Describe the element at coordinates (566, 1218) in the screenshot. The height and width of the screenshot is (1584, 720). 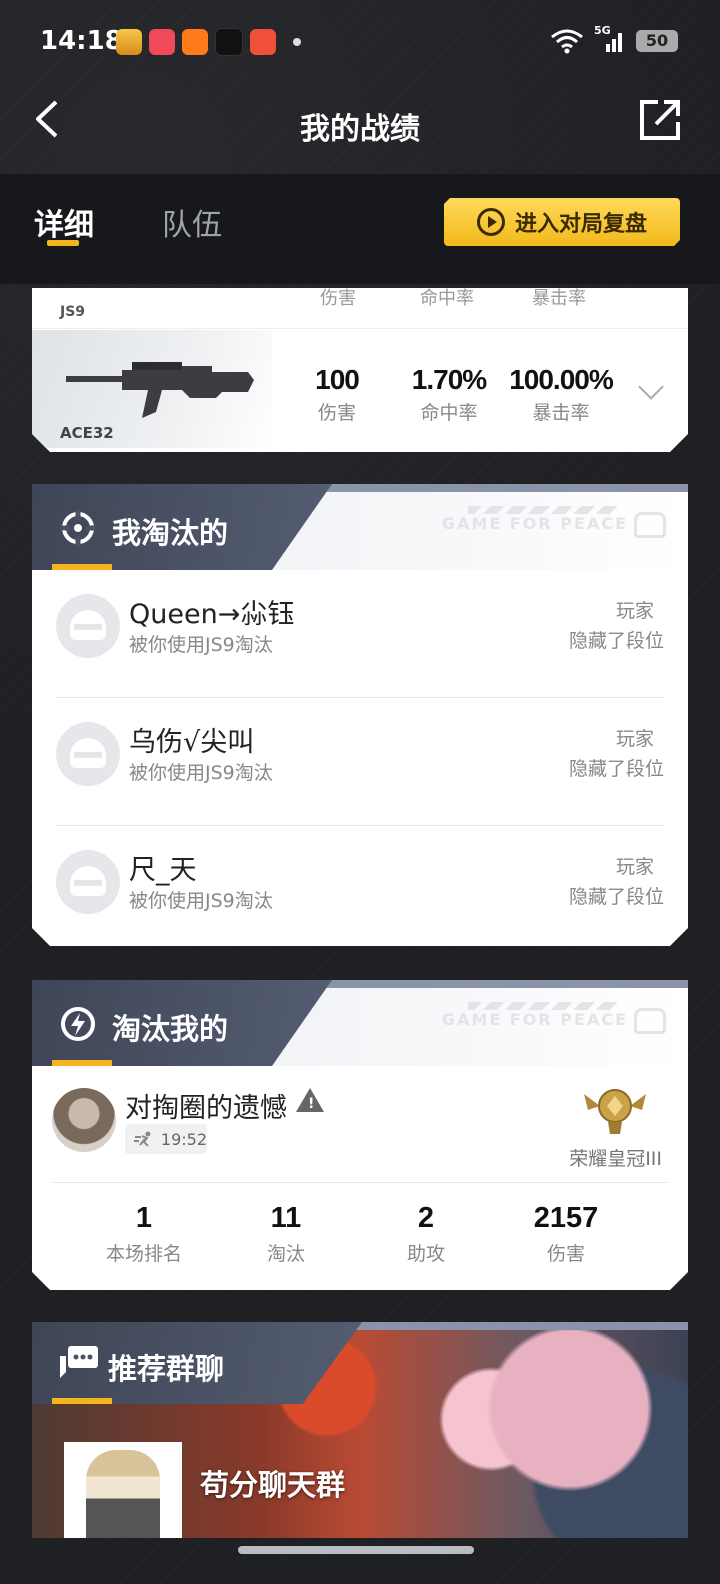
I see `stat-value: 2157` at that location.